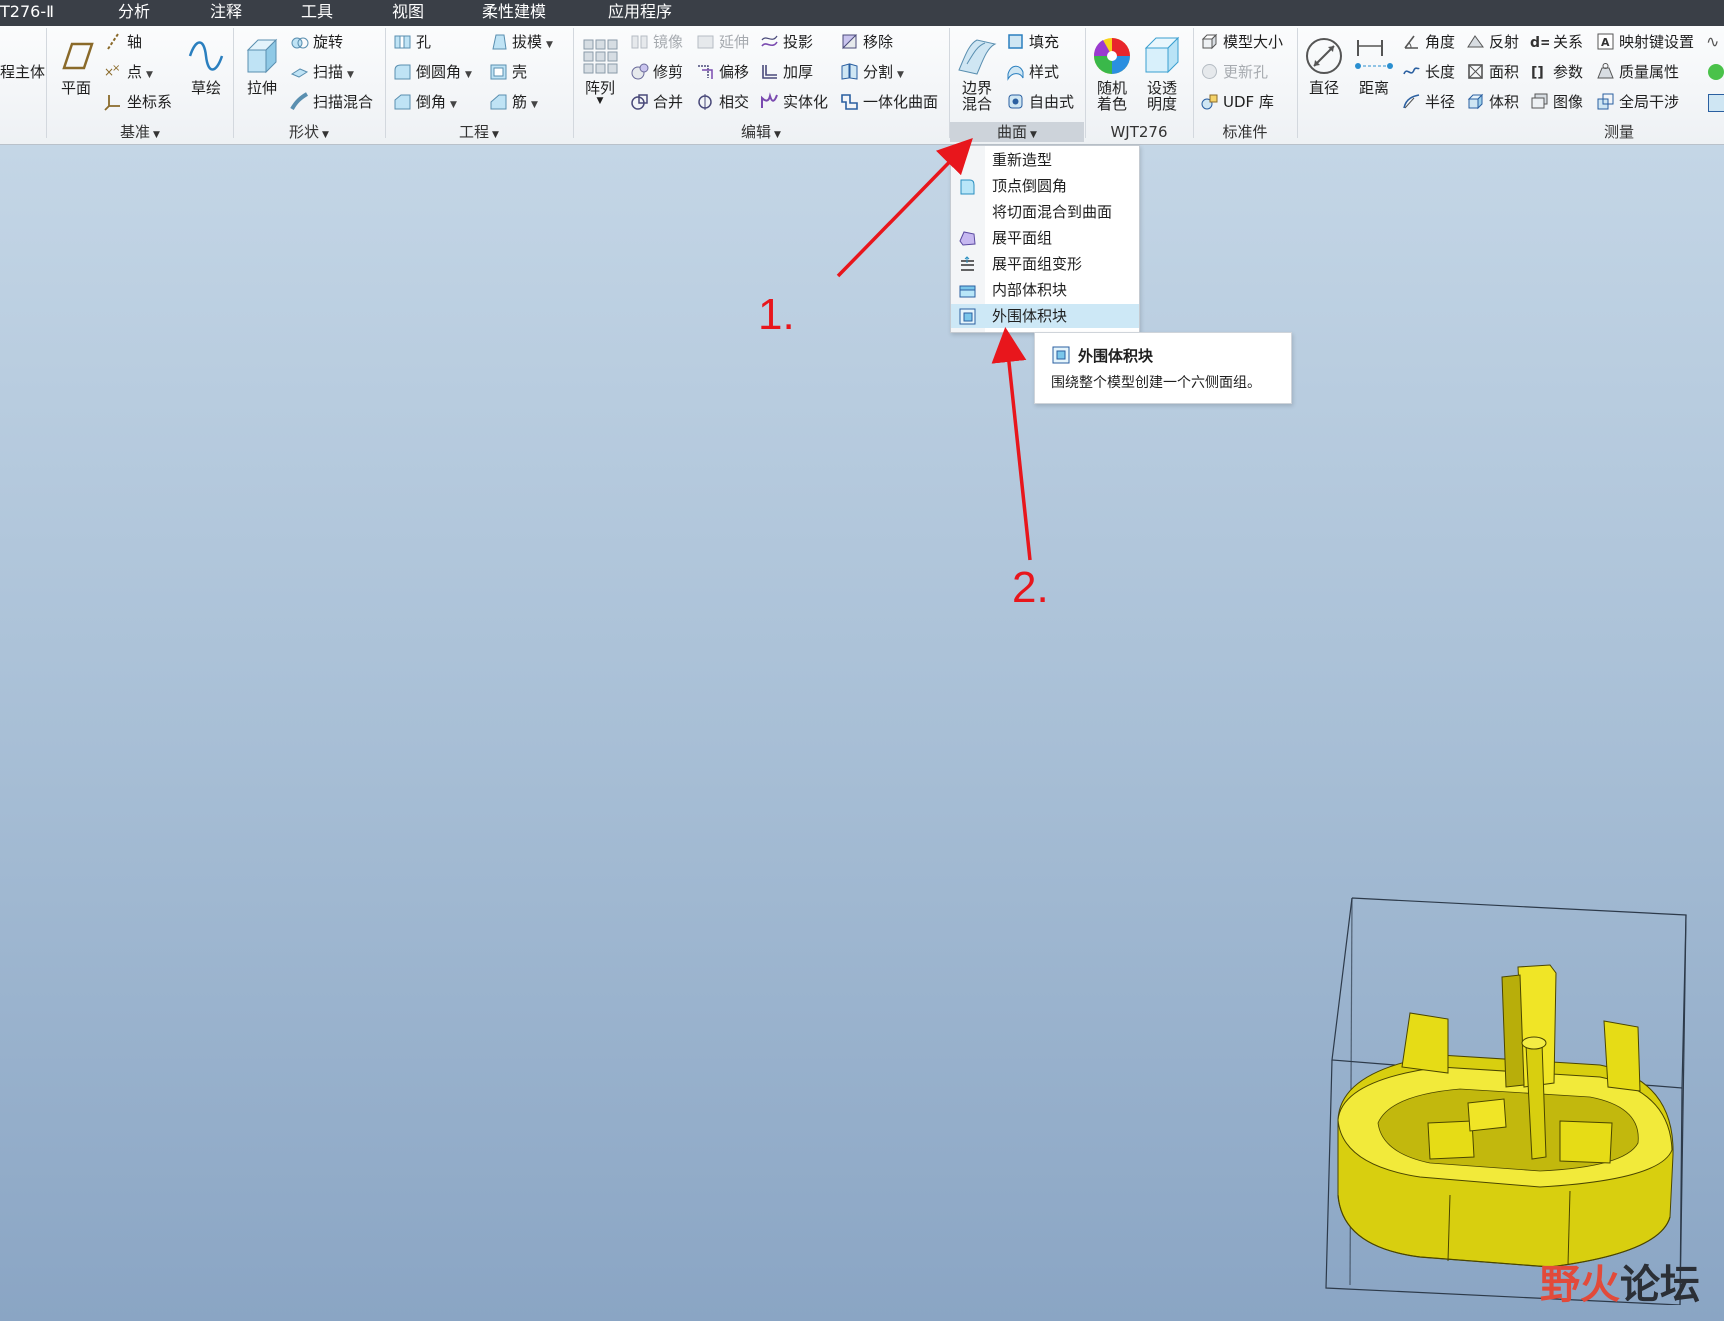  Describe the element at coordinates (1011, 444) in the screenshot. I see `arrow-to-external-volume` at that location.